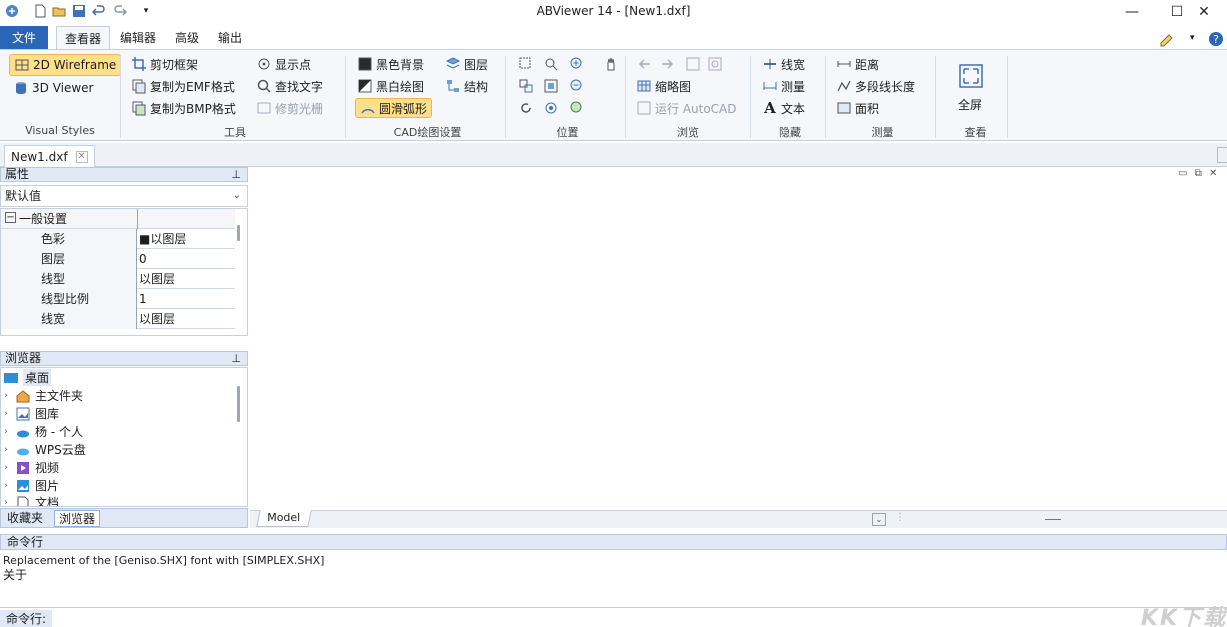 The height and width of the screenshot is (627, 1227). I want to click on points-icon, so click(264, 64).